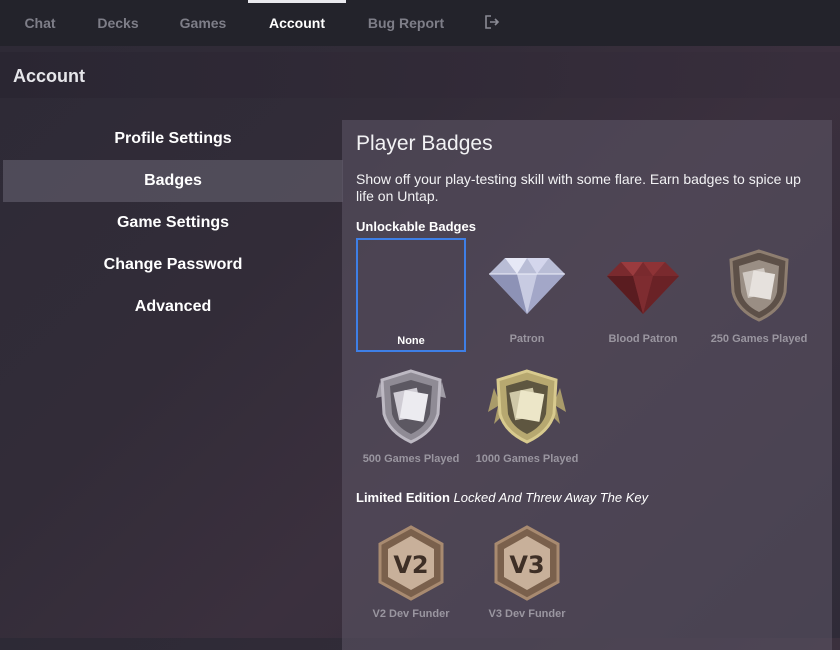 The height and width of the screenshot is (650, 840). What do you see at coordinates (411, 295) in the screenshot?
I see `badge-none: None` at bounding box center [411, 295].